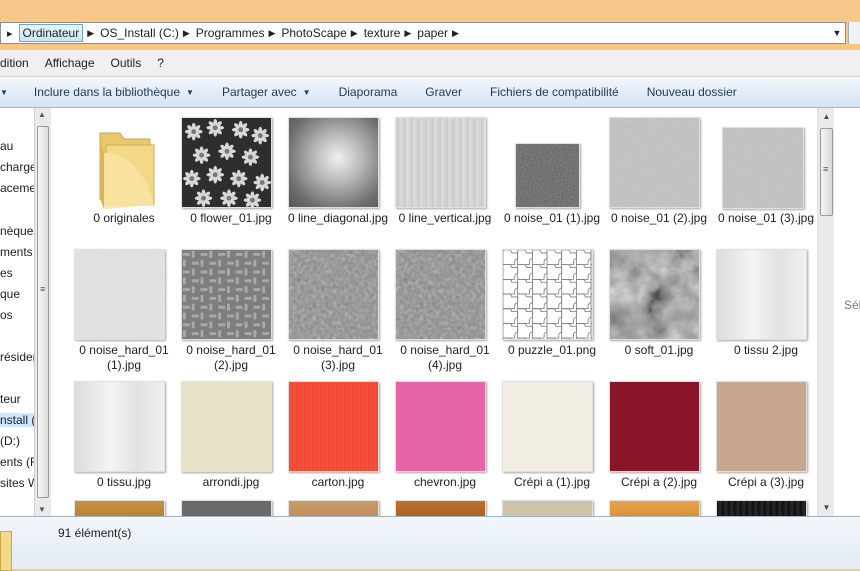 Image resolution: width=860 pixels, height=571 pixels. I want to click on grip-icon: ≡, so click(826, 169).